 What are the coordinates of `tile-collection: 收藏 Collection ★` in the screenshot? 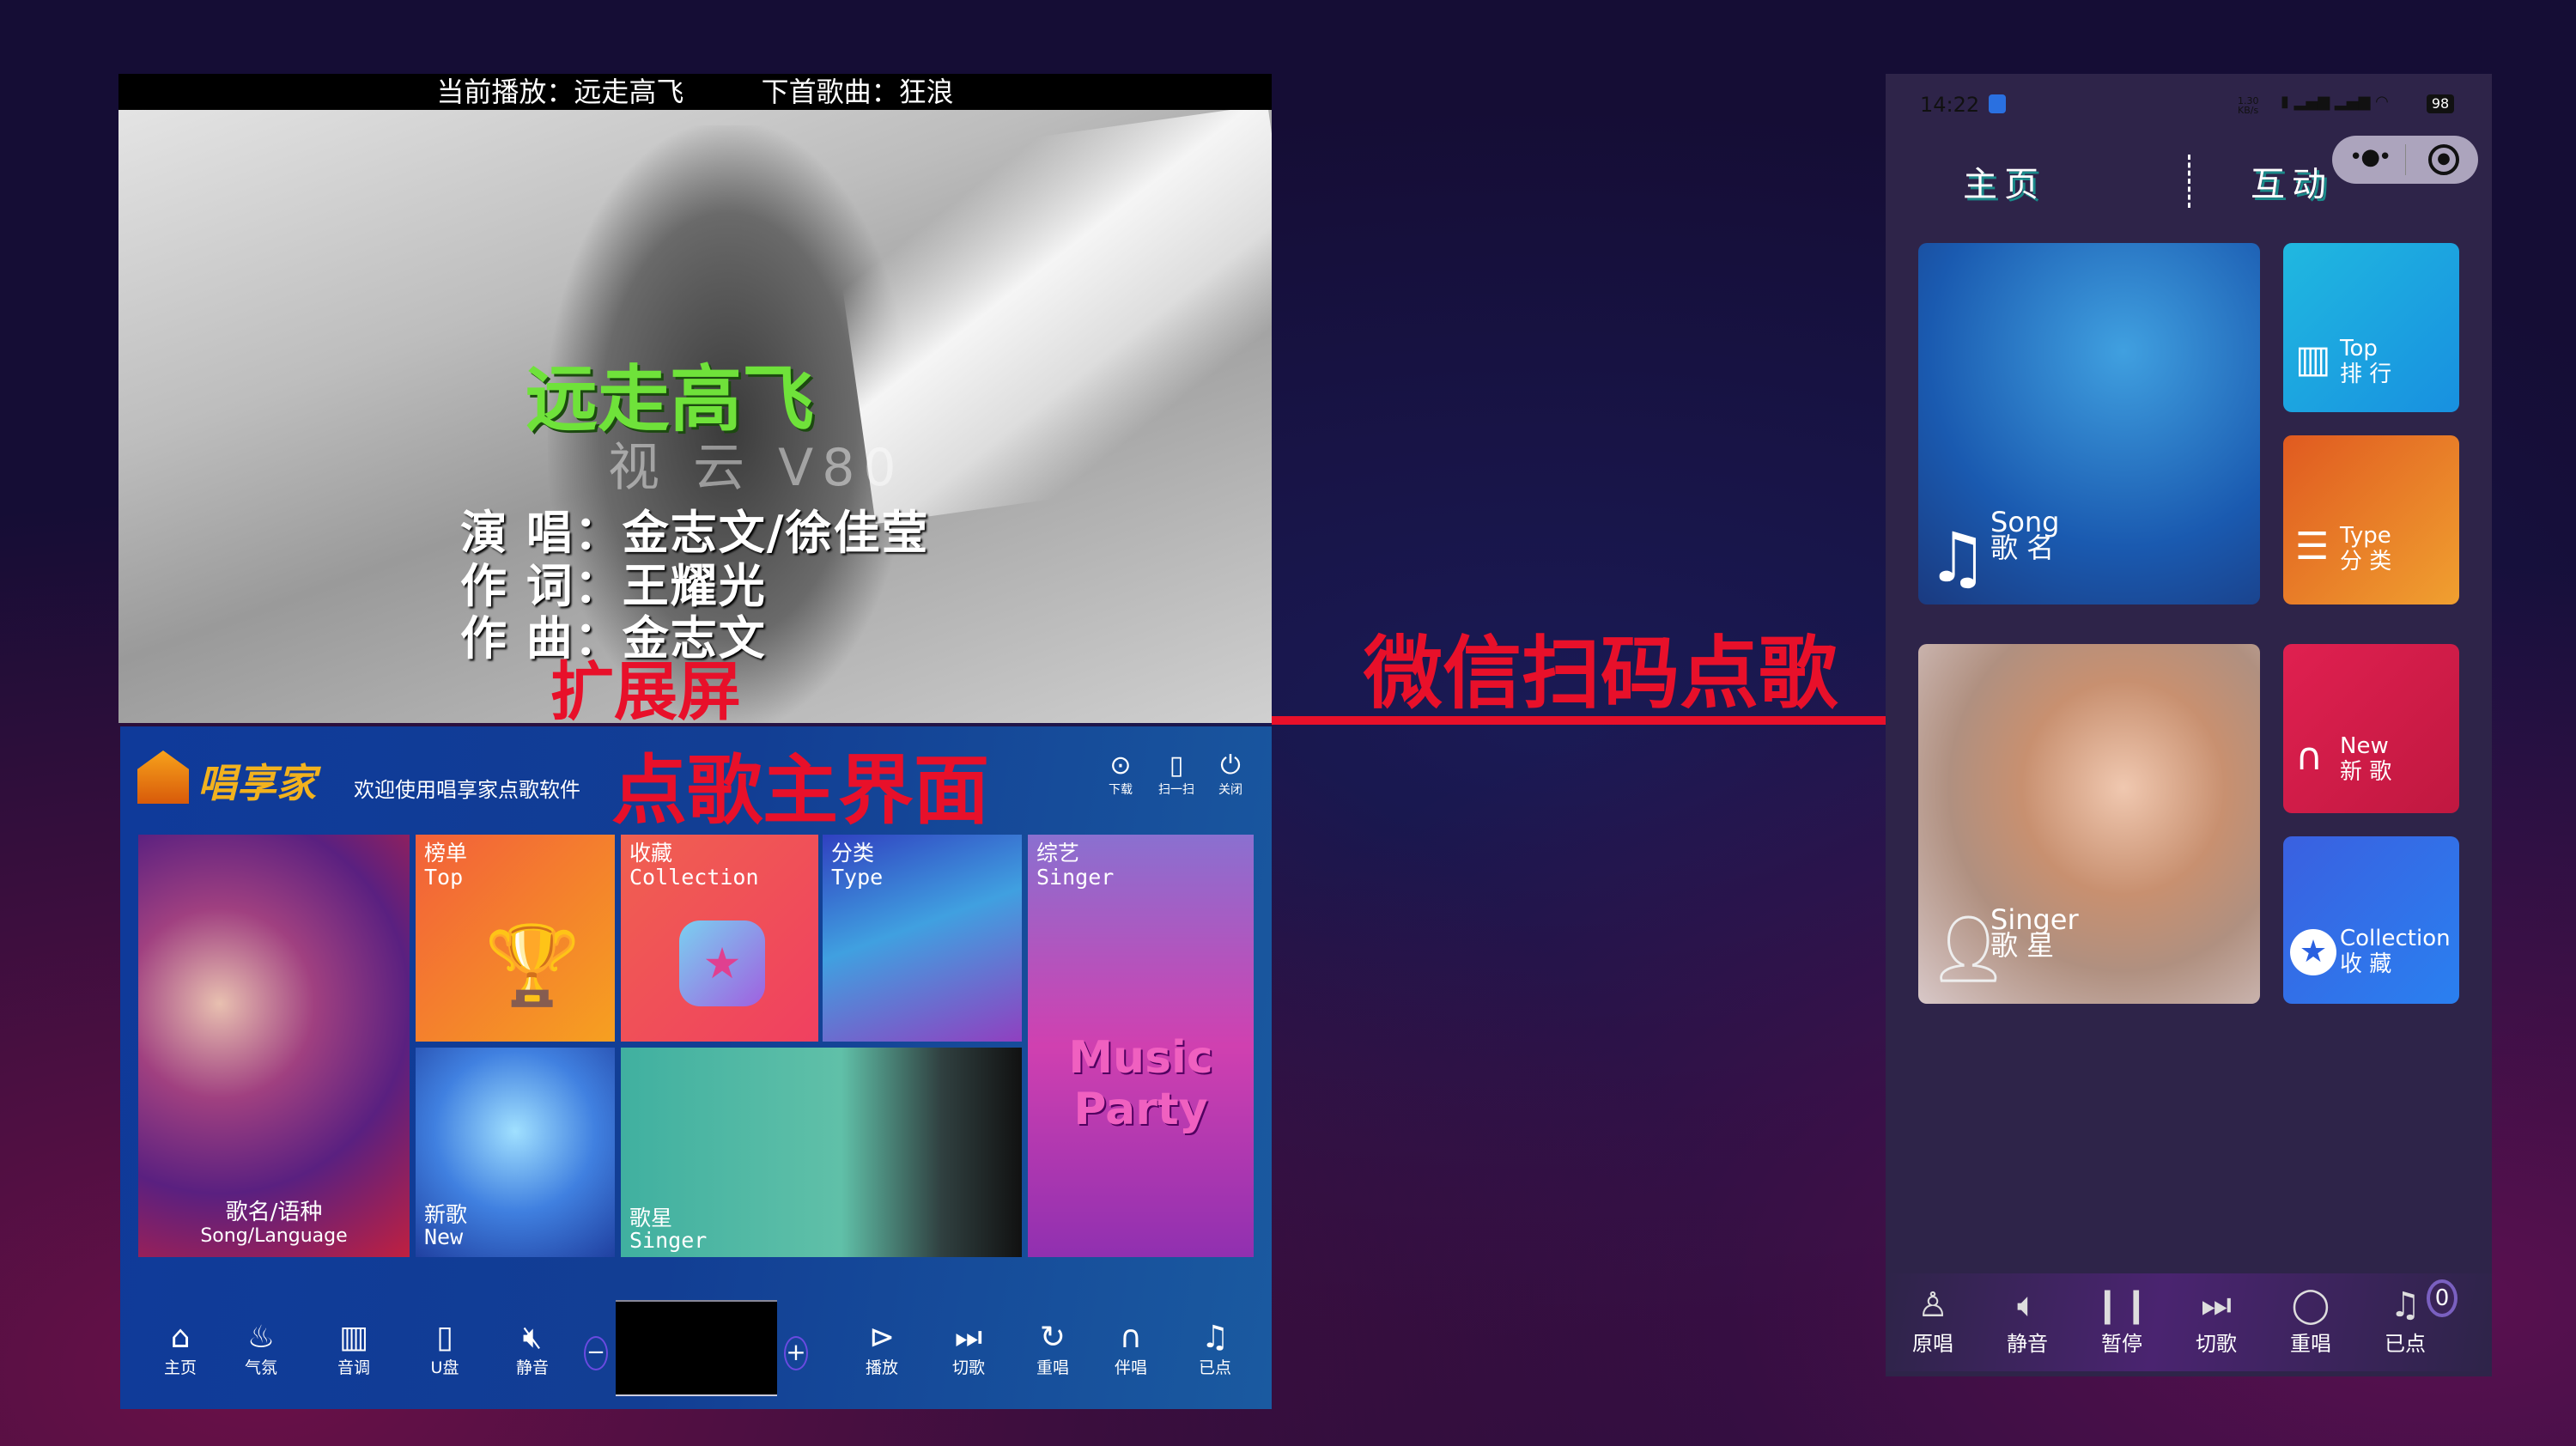 It's located at (719, 939).